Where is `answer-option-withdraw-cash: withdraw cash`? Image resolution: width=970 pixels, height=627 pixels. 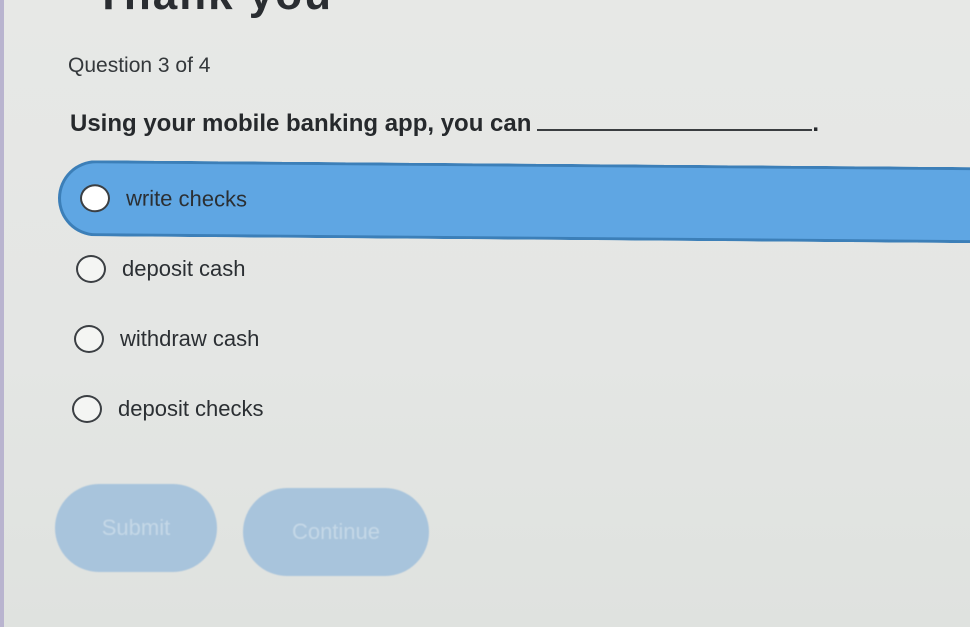 answer-option-withdraw-cash: withdraw cash is located at coordinates (166, 339).